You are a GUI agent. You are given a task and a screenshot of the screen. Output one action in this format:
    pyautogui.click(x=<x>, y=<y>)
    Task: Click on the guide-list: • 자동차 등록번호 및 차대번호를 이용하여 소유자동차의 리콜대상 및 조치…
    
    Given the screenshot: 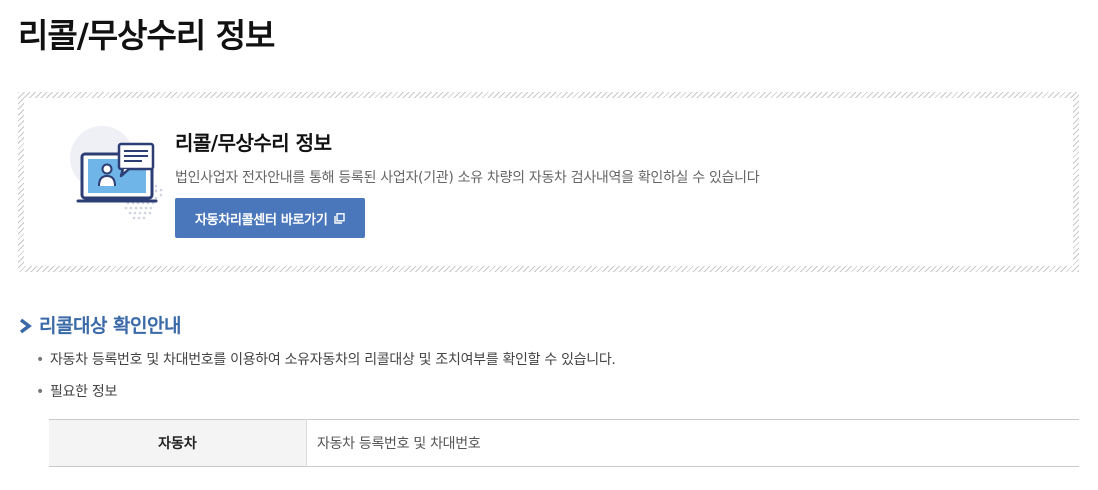 What is the action you would take?
    pyautogui.click(x=326, y=382)
    